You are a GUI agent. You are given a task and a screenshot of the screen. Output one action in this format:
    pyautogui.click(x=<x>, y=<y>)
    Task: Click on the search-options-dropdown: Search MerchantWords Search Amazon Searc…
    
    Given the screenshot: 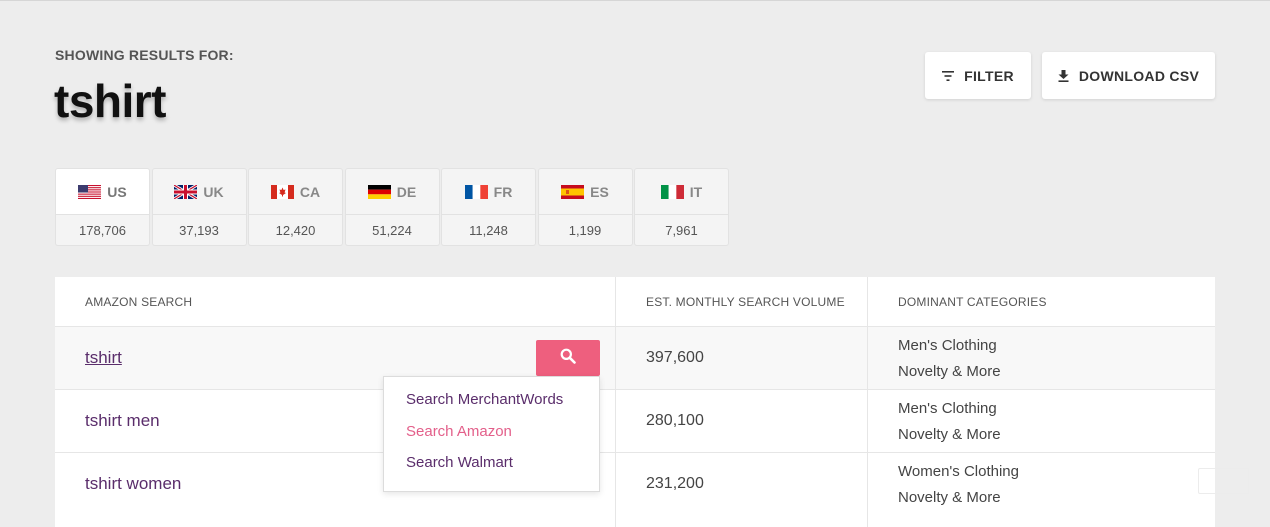 What is the action you would take?
    pyautogui.click(x=491, y=434)
    